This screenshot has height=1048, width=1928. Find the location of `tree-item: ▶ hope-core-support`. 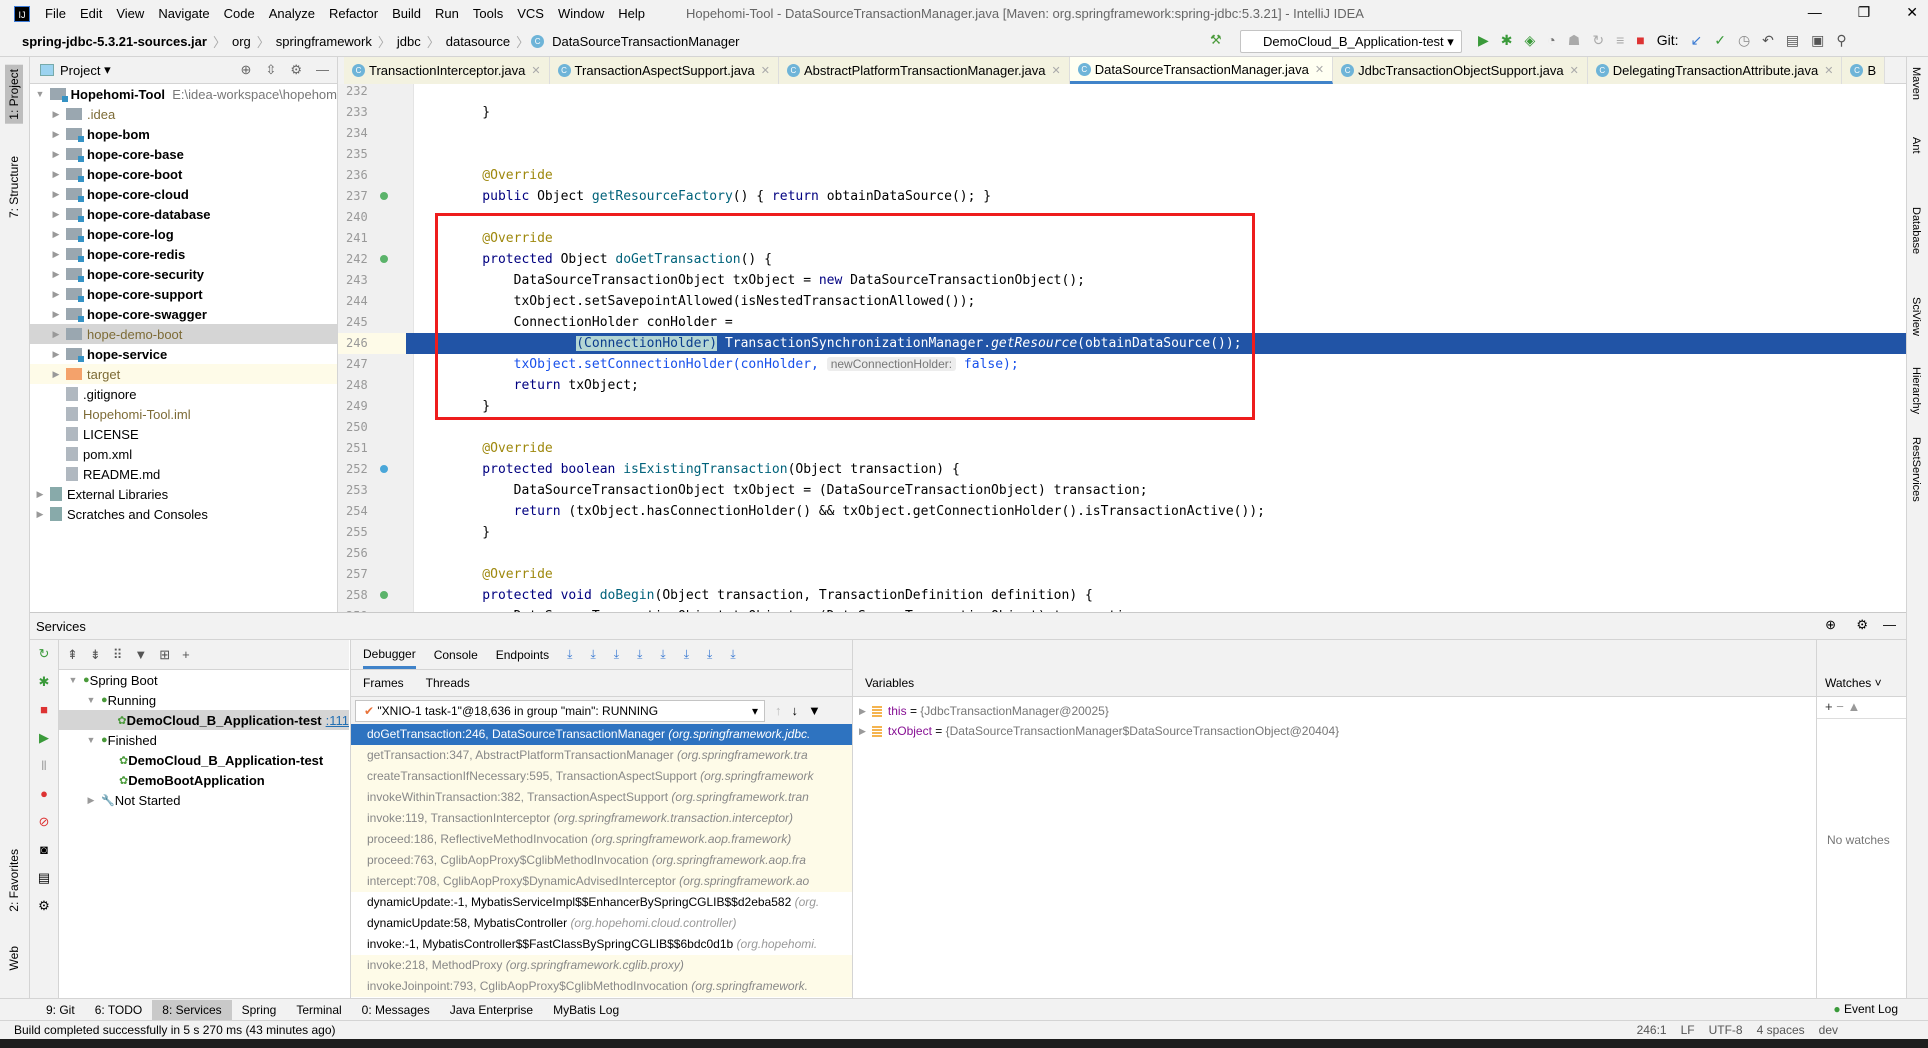

tree-item: ▶ hope-core-support is located at coordinates (183, 294).